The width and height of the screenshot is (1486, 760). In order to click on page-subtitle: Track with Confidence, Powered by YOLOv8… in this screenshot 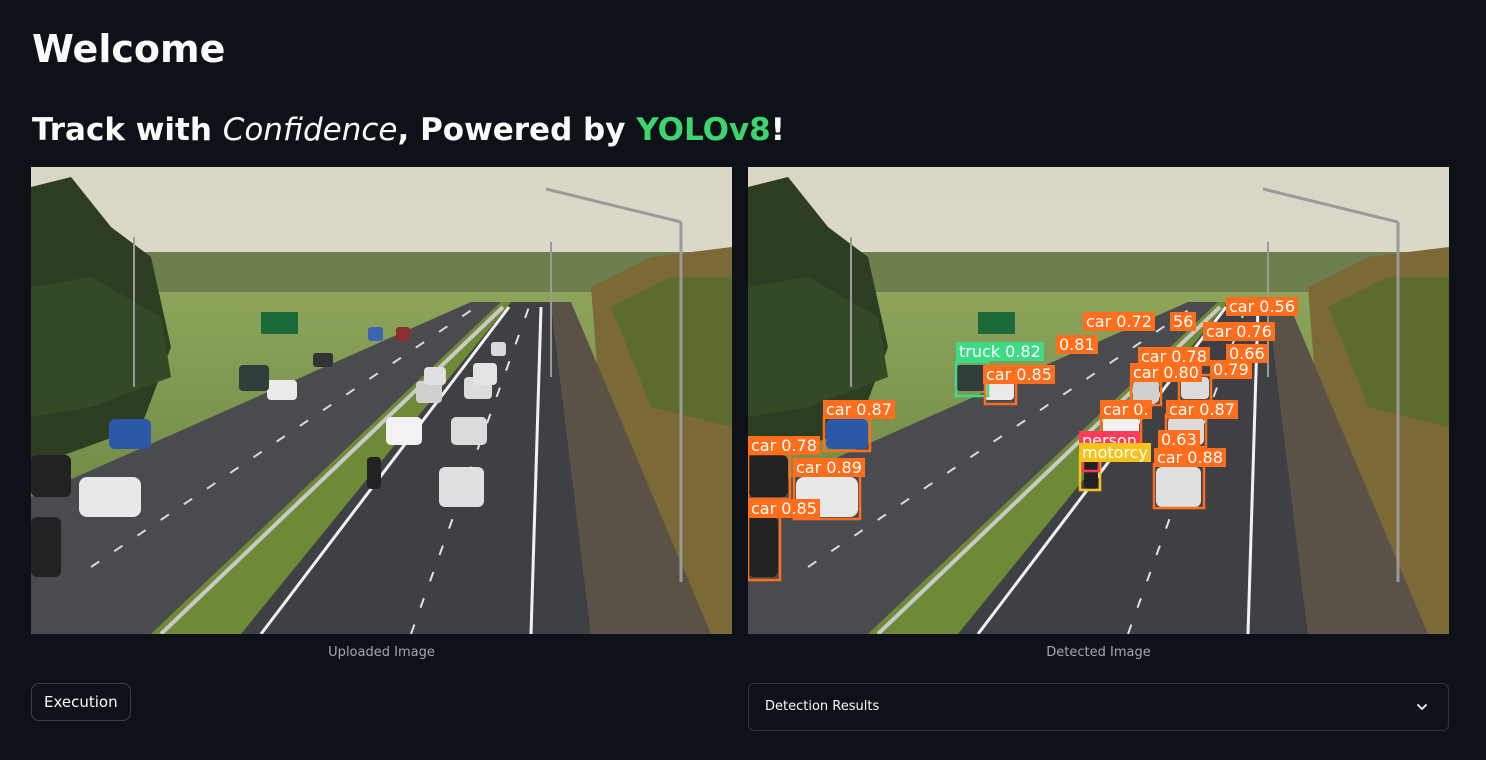, I will do `click(408, 130)`.